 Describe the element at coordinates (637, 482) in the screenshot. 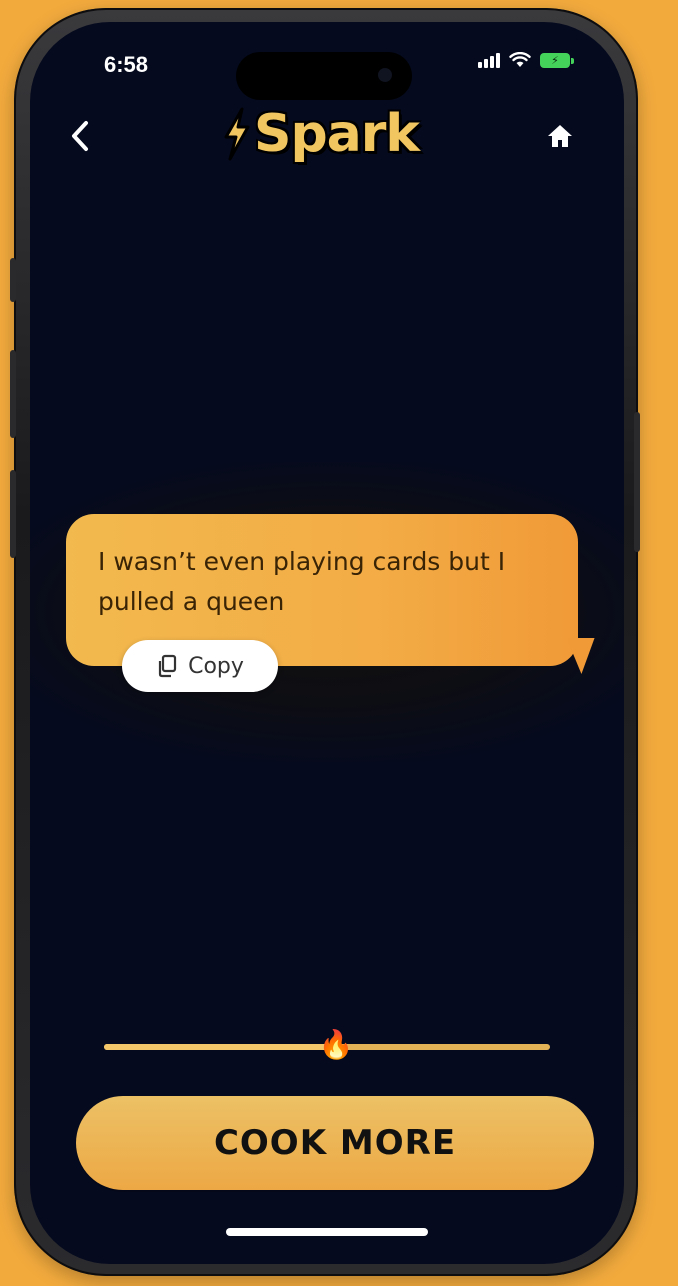

I see `power-button` at that location.